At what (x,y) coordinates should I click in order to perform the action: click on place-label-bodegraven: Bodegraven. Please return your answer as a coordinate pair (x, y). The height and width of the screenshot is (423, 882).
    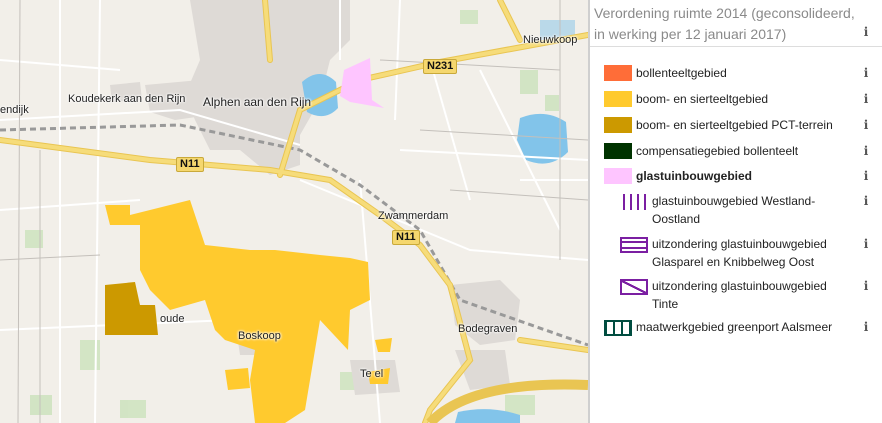
    Looking at the image, I should click on (488, 329).